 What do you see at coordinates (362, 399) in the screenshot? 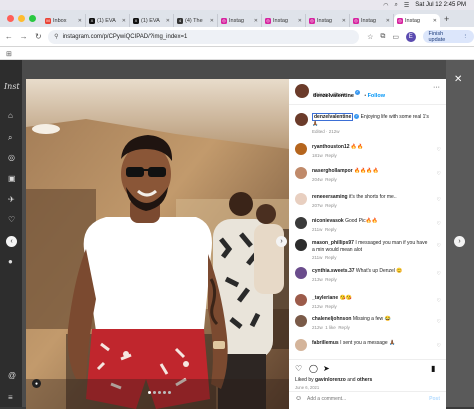
I see `add-comment-input` at bounding box center [362, 399].